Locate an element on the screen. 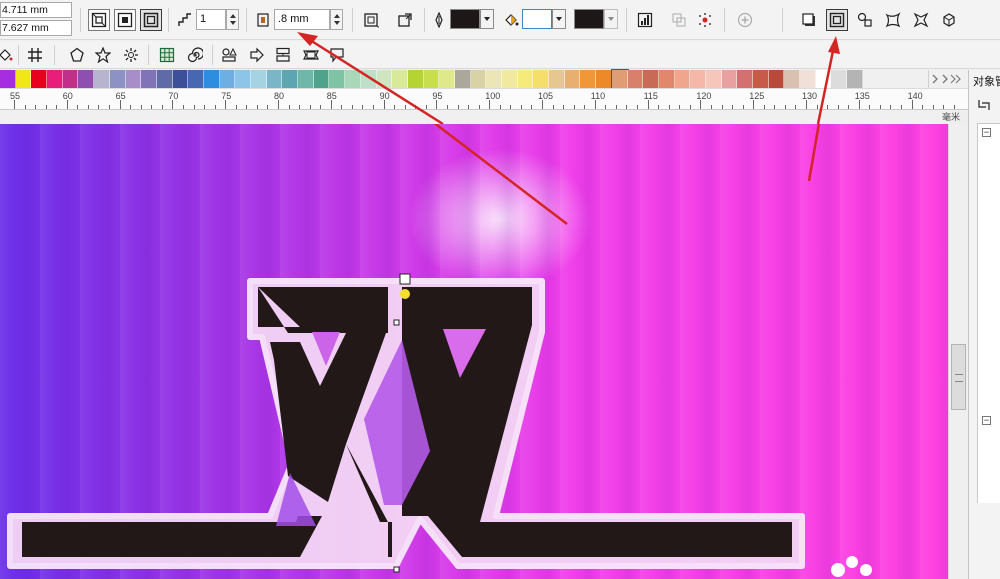 This screenshot has width=1000, height=579. outline-color-swatch is located at coordinates (465, 19).